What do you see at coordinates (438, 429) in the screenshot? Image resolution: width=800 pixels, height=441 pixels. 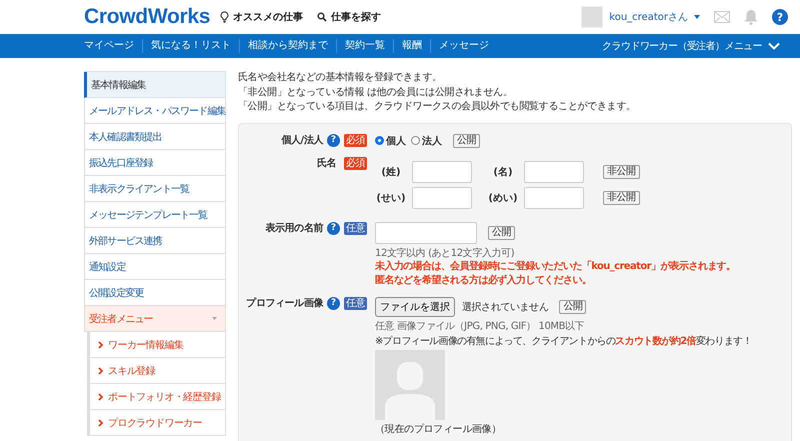 I see `image-caption: （現在のプロフィール画像）` at bounding box center [438, 429].